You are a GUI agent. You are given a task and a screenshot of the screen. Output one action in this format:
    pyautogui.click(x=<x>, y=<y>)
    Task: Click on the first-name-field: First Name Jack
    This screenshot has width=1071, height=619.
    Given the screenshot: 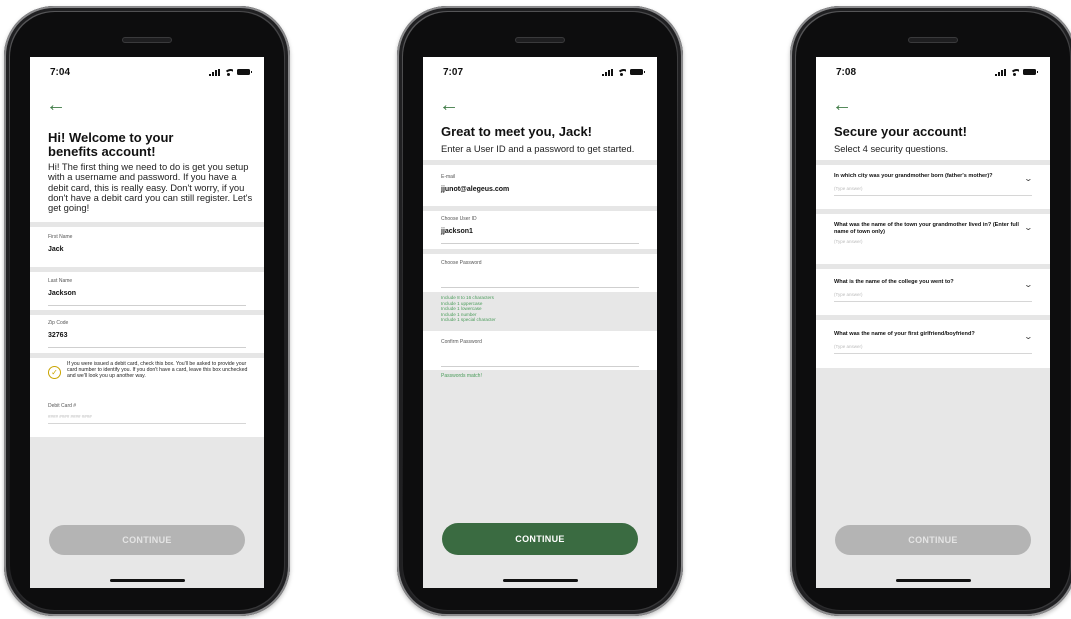 What is the action you would take?
    pyautogui.click(x=147, y=248)
    